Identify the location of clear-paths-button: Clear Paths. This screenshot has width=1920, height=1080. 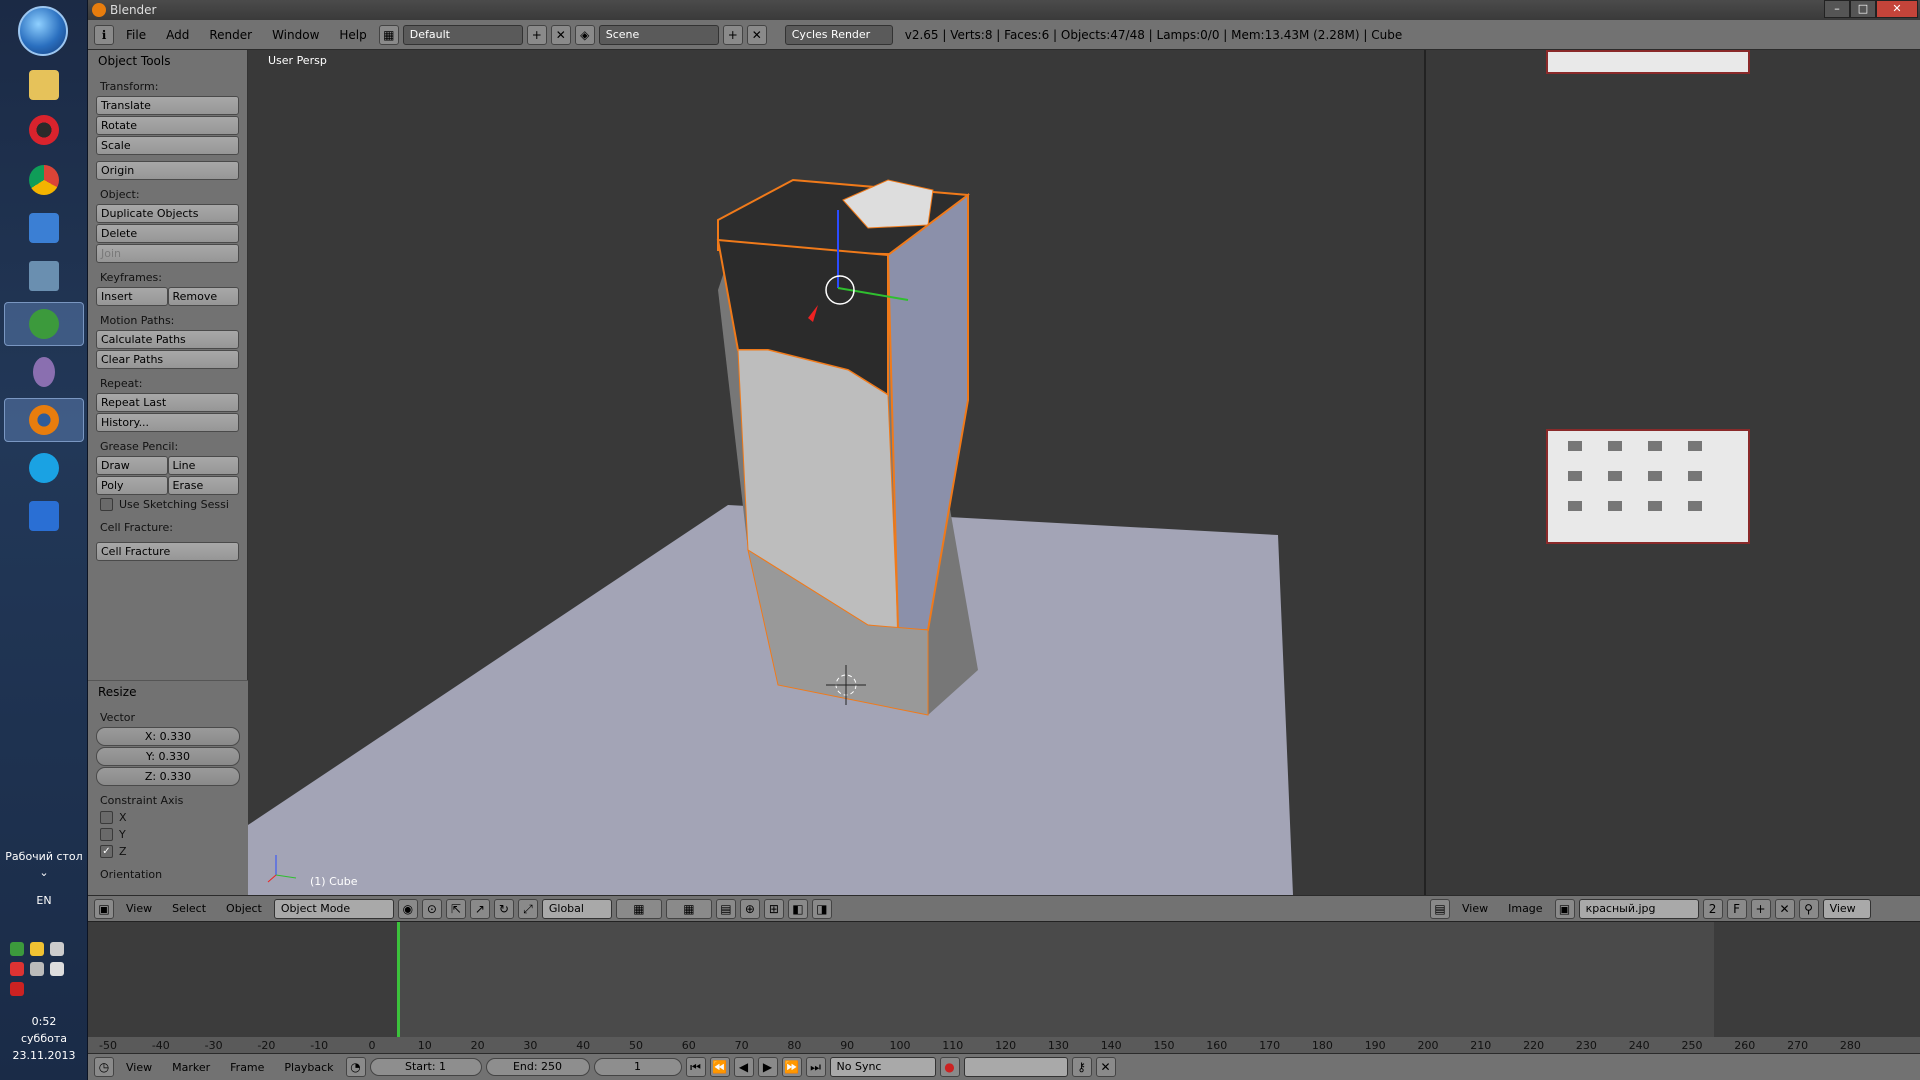
(167, 359).